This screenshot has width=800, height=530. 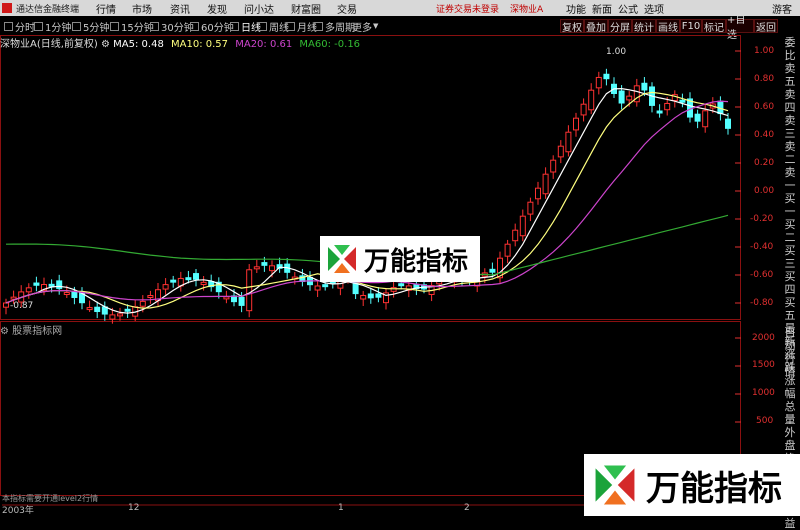 What do you see at coordinates (714, 26) in the screenshot?
I see `mark-button: 标记` at bounding box center [714, 26].